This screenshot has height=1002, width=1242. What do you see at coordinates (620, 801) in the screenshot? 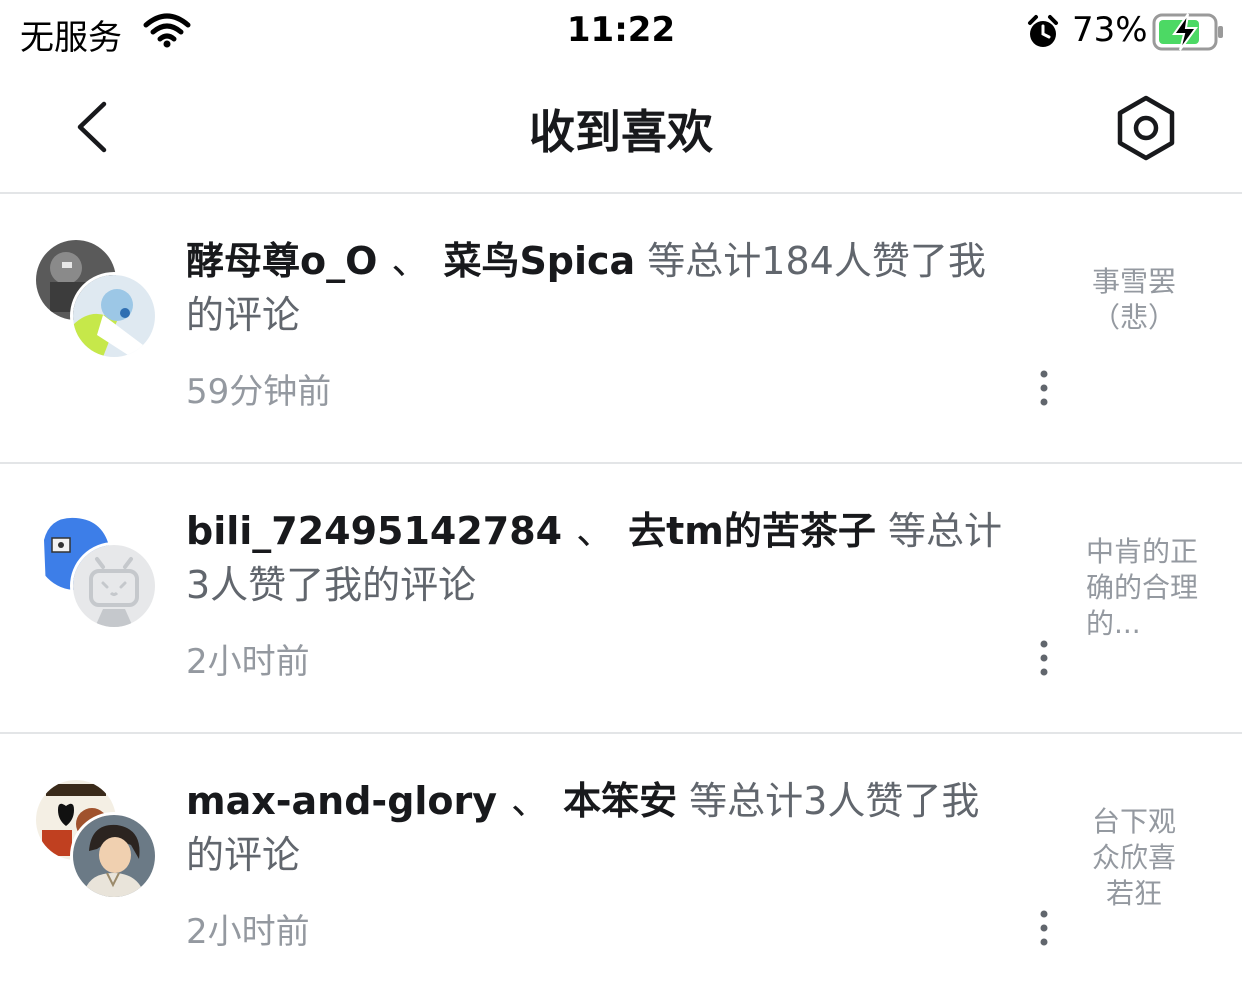
I see `user-name: 本笨安` at bounding box center [620, 801].